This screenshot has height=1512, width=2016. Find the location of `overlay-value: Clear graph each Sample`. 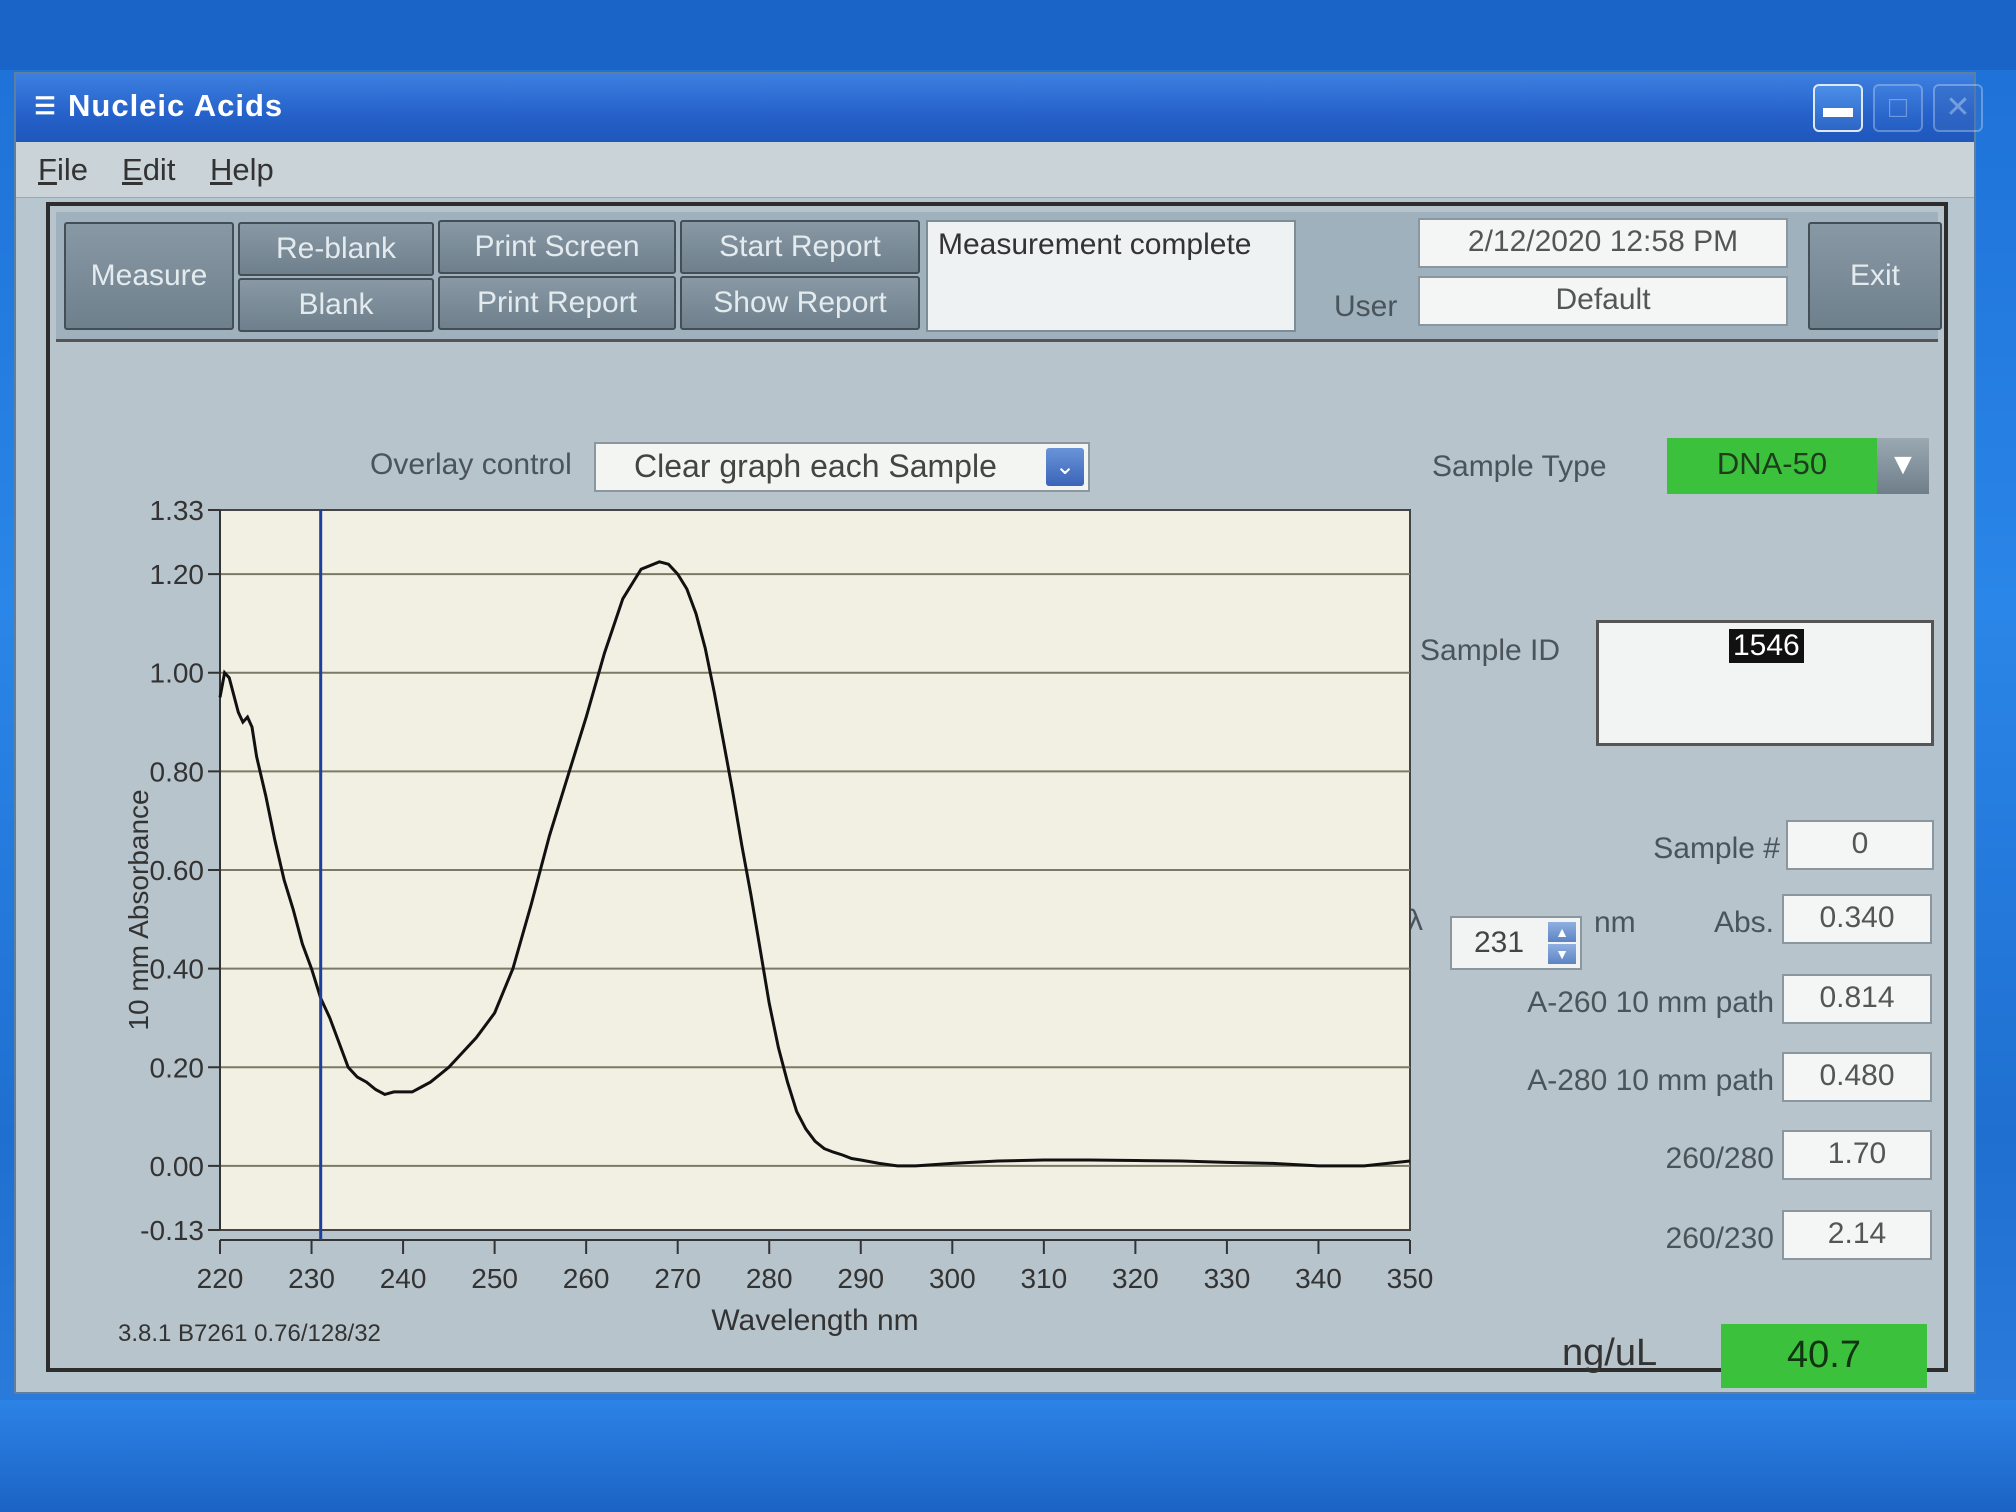

overlay-value: Clear graph each Sample is located at coordinates (815, 466).